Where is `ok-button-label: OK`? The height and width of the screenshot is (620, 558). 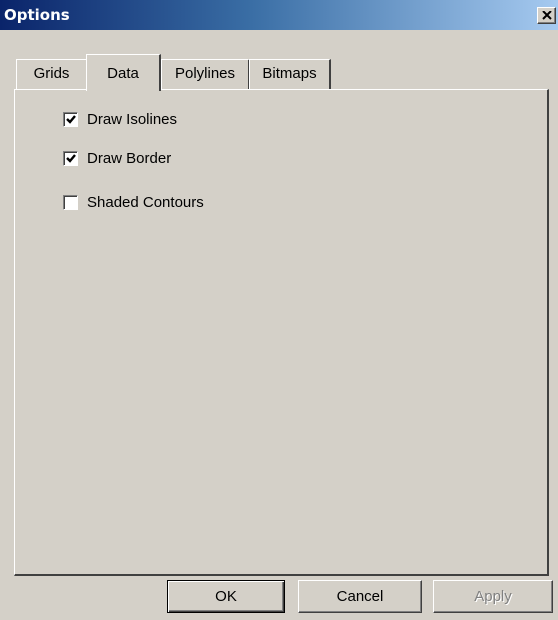 ok-button-label: OK is located at coordinates (226, 596).